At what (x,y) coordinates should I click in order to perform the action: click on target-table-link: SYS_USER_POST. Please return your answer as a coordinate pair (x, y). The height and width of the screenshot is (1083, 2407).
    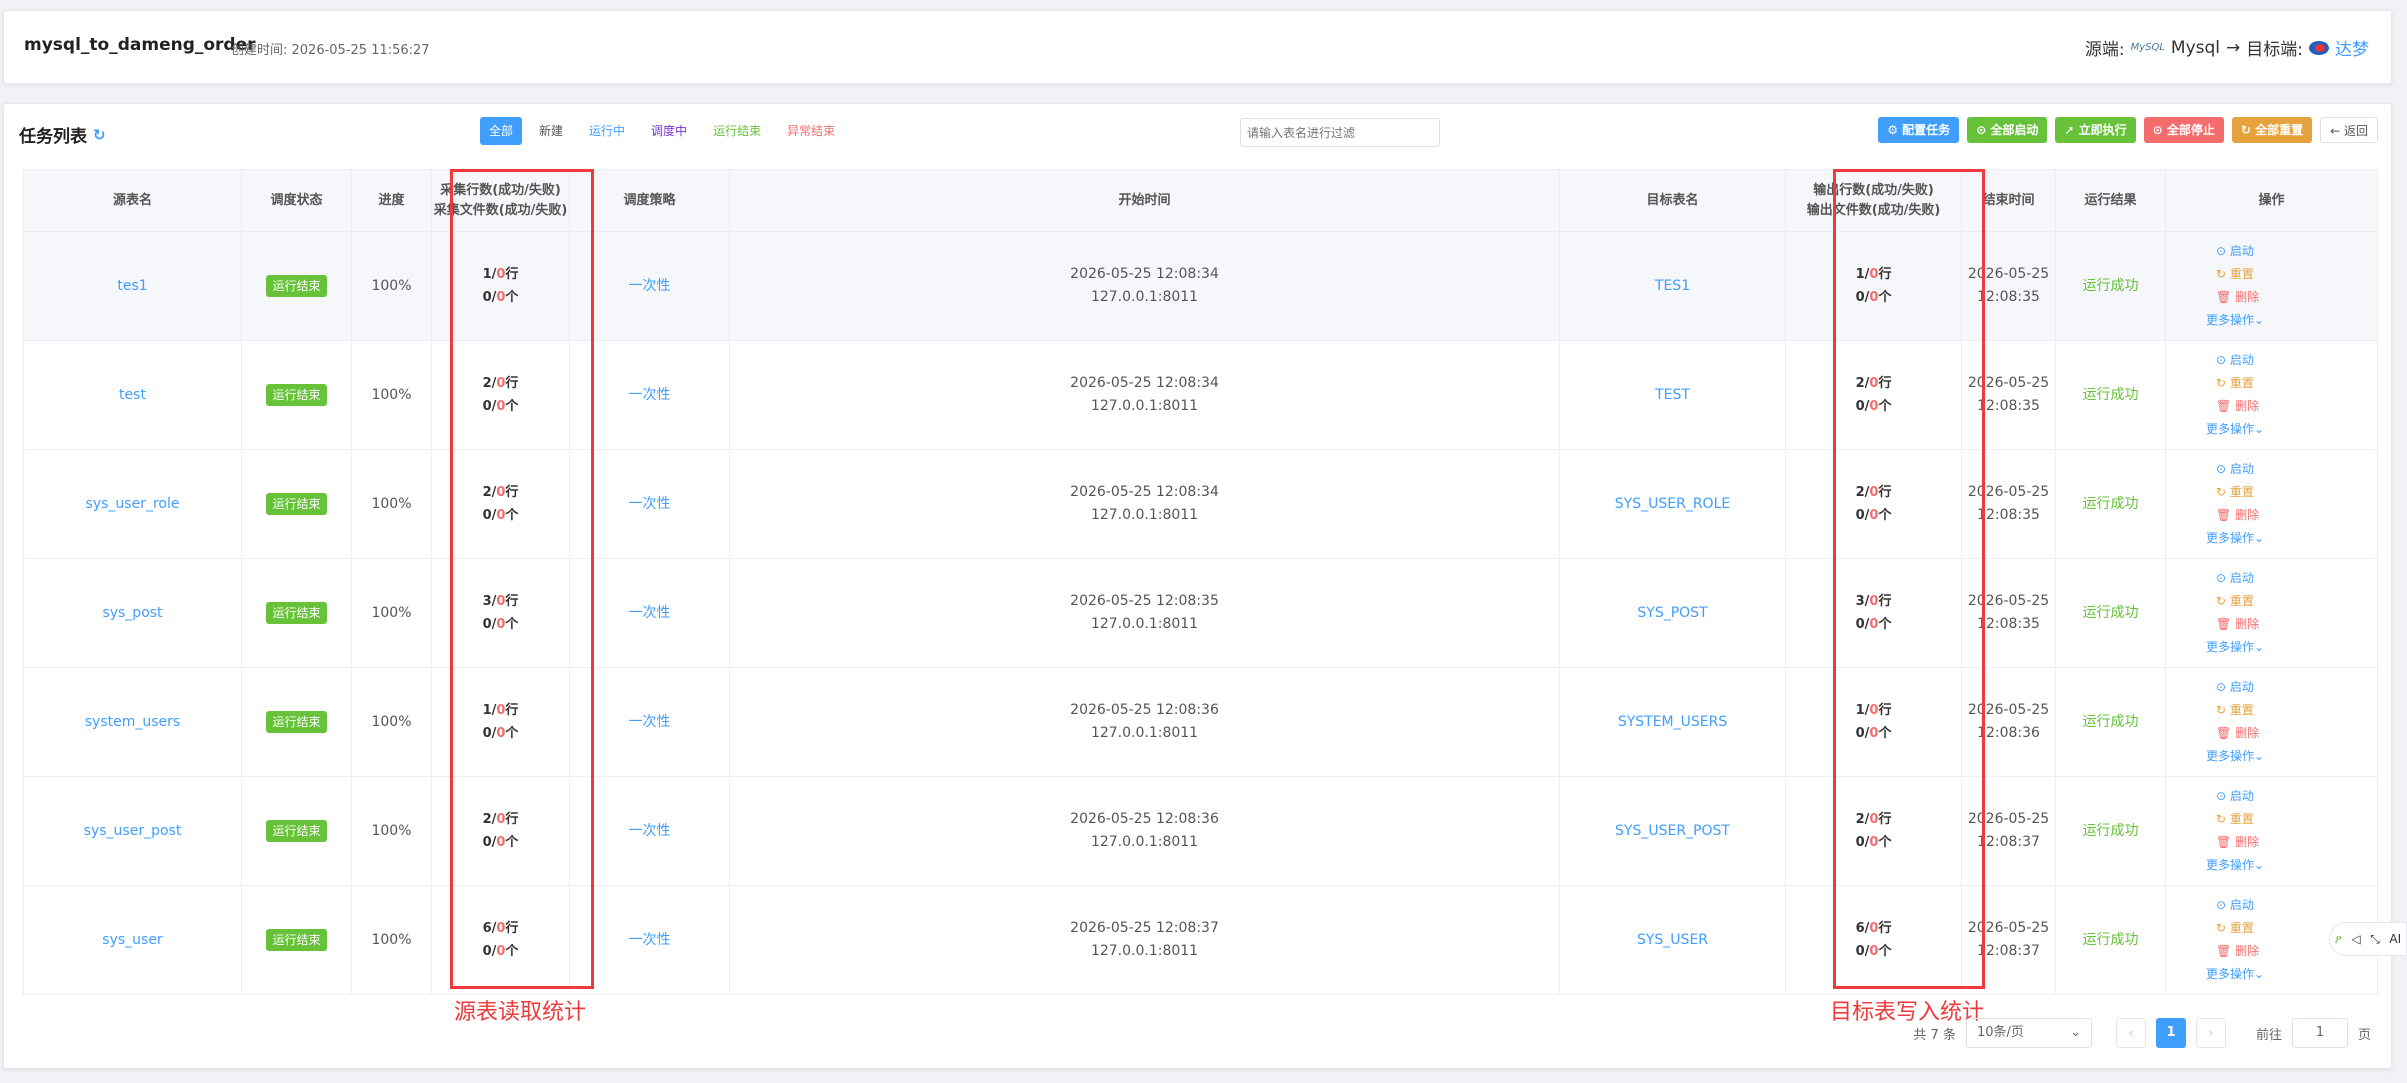
    Looking at the image, I should click on (1672, 831).